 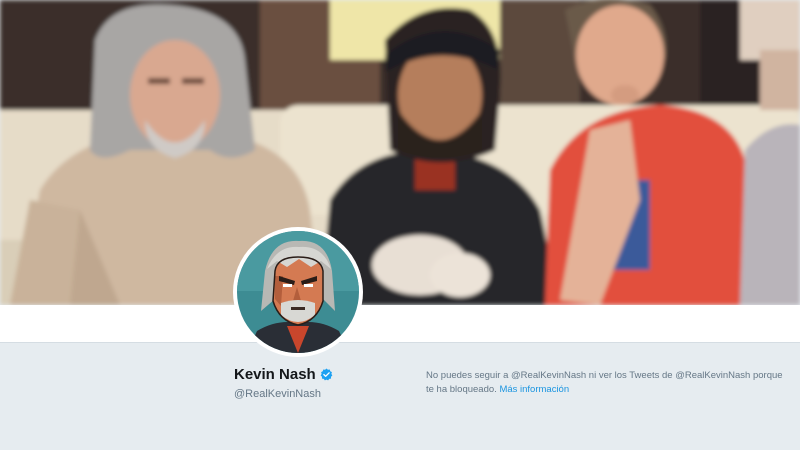 What do you see at coordinates (275, 374) in the screenshot?
I see `profile-display-name: Kevin Nash` at bounding box center [275, 374].